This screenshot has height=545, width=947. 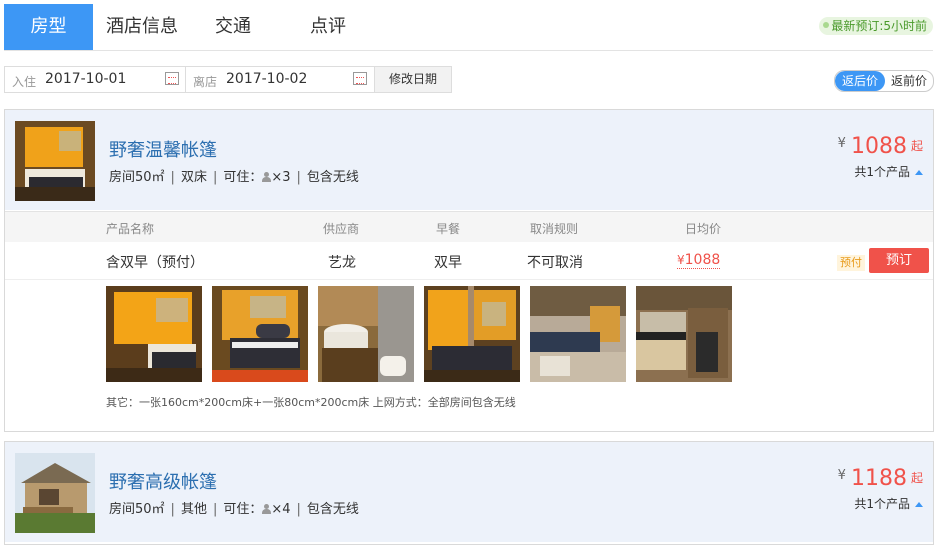 I want to click on room-name: 野奢高级帐篷, so click(x=163, y=481).